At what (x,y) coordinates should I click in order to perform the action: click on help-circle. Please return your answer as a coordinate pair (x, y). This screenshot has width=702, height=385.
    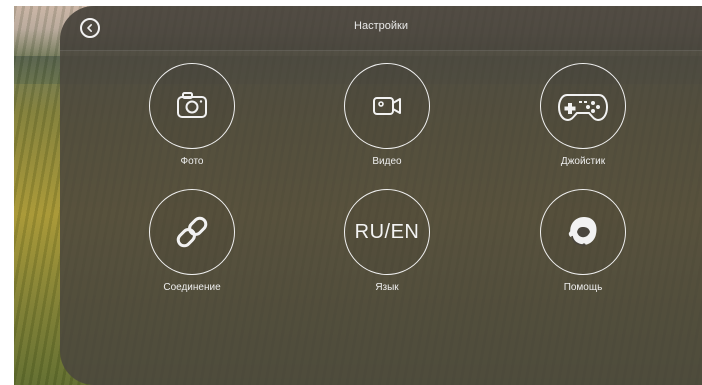
    Looking at the image, I should click on (583, 232).